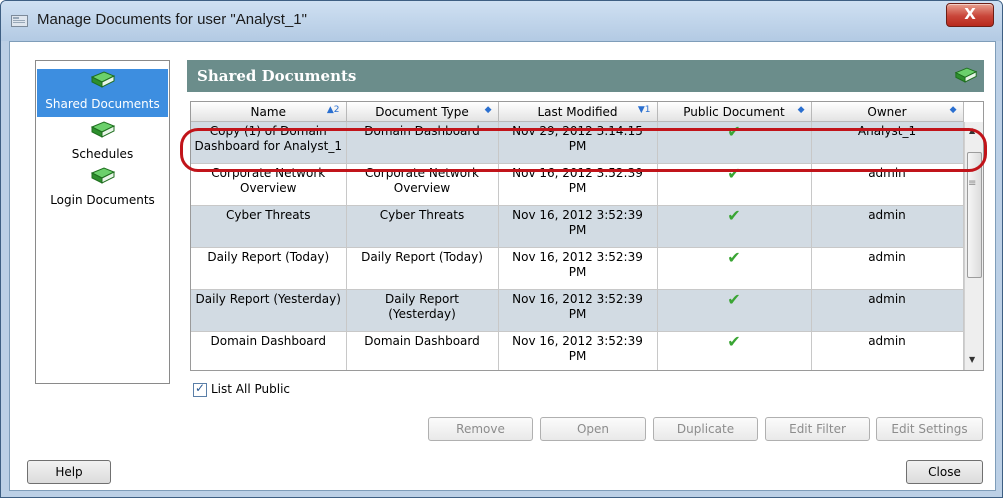 The width and height of the screenshot is (1003, 498). Describe the element at coordinates (583, 150) in the screenshot. I see `highlight-annotation-ring` at that location.